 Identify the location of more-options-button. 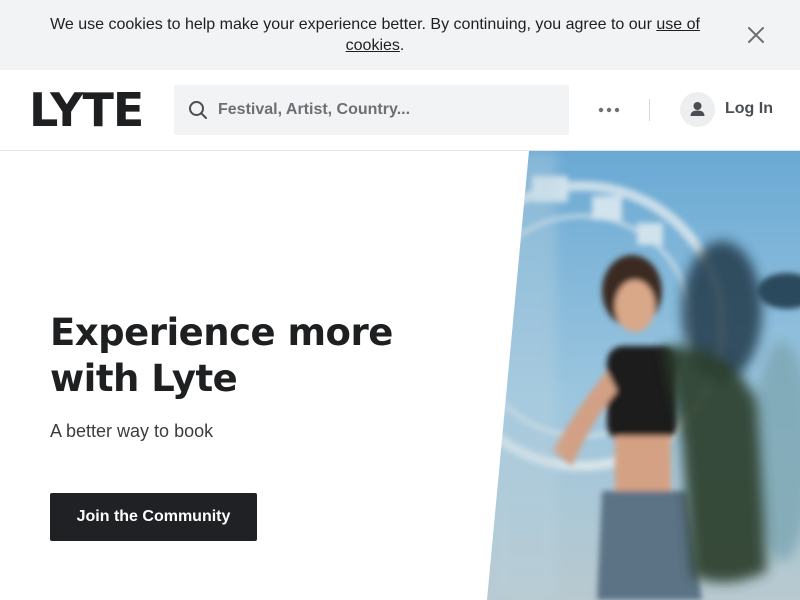
(609, 110).